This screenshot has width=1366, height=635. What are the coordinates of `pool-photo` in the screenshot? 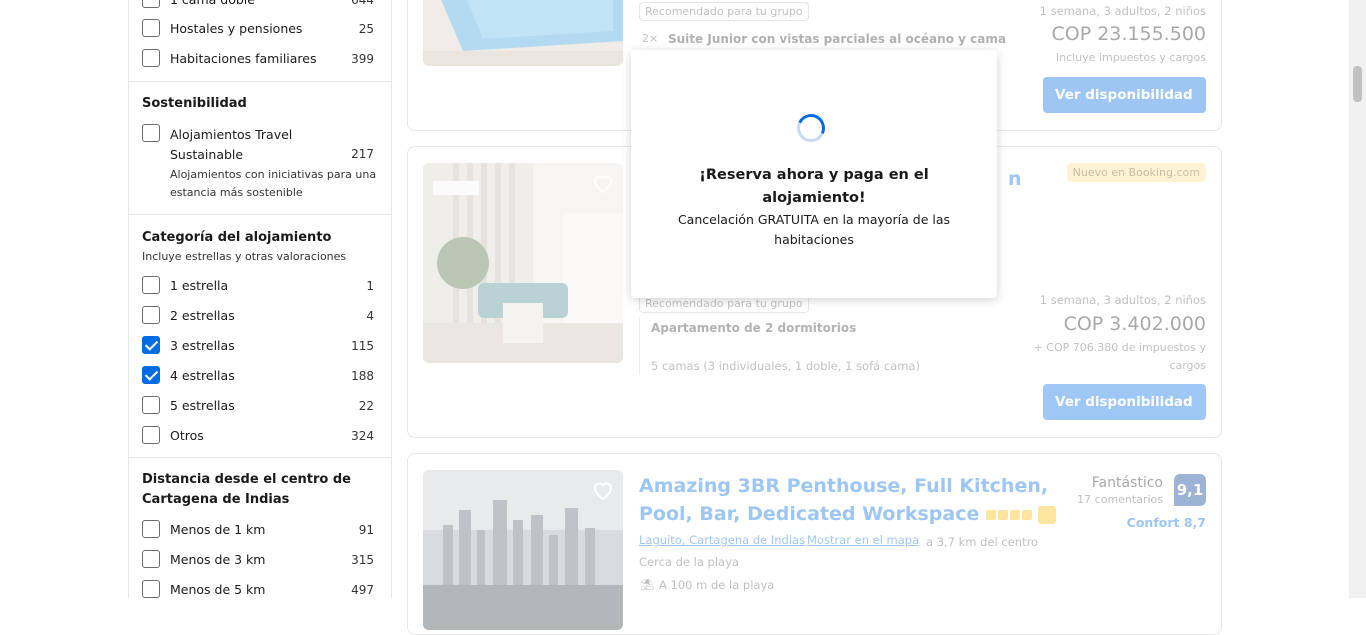 It's located at (523, 33).